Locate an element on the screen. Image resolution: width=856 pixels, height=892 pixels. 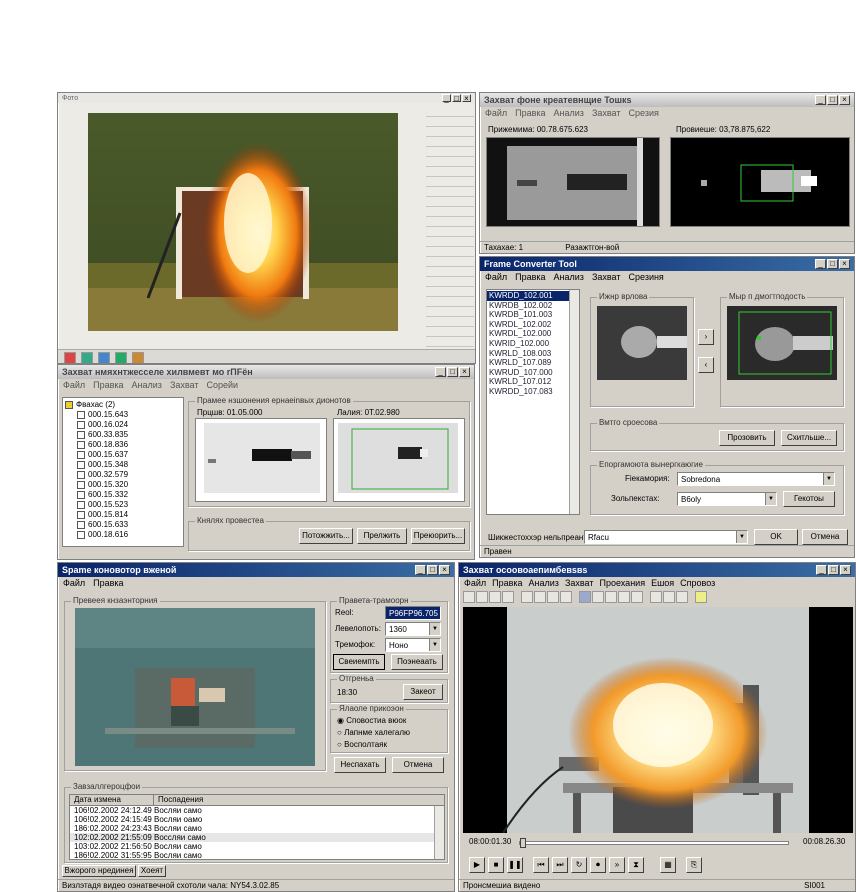
table-row: 103:02.2002 21:56:50 Восляи само is located at coordinates (257, 846).